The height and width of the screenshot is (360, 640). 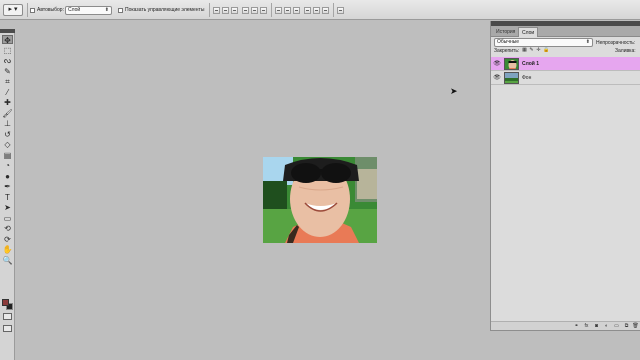 I want to click on layer-style-icon: fx, so click(x=586, y=326).